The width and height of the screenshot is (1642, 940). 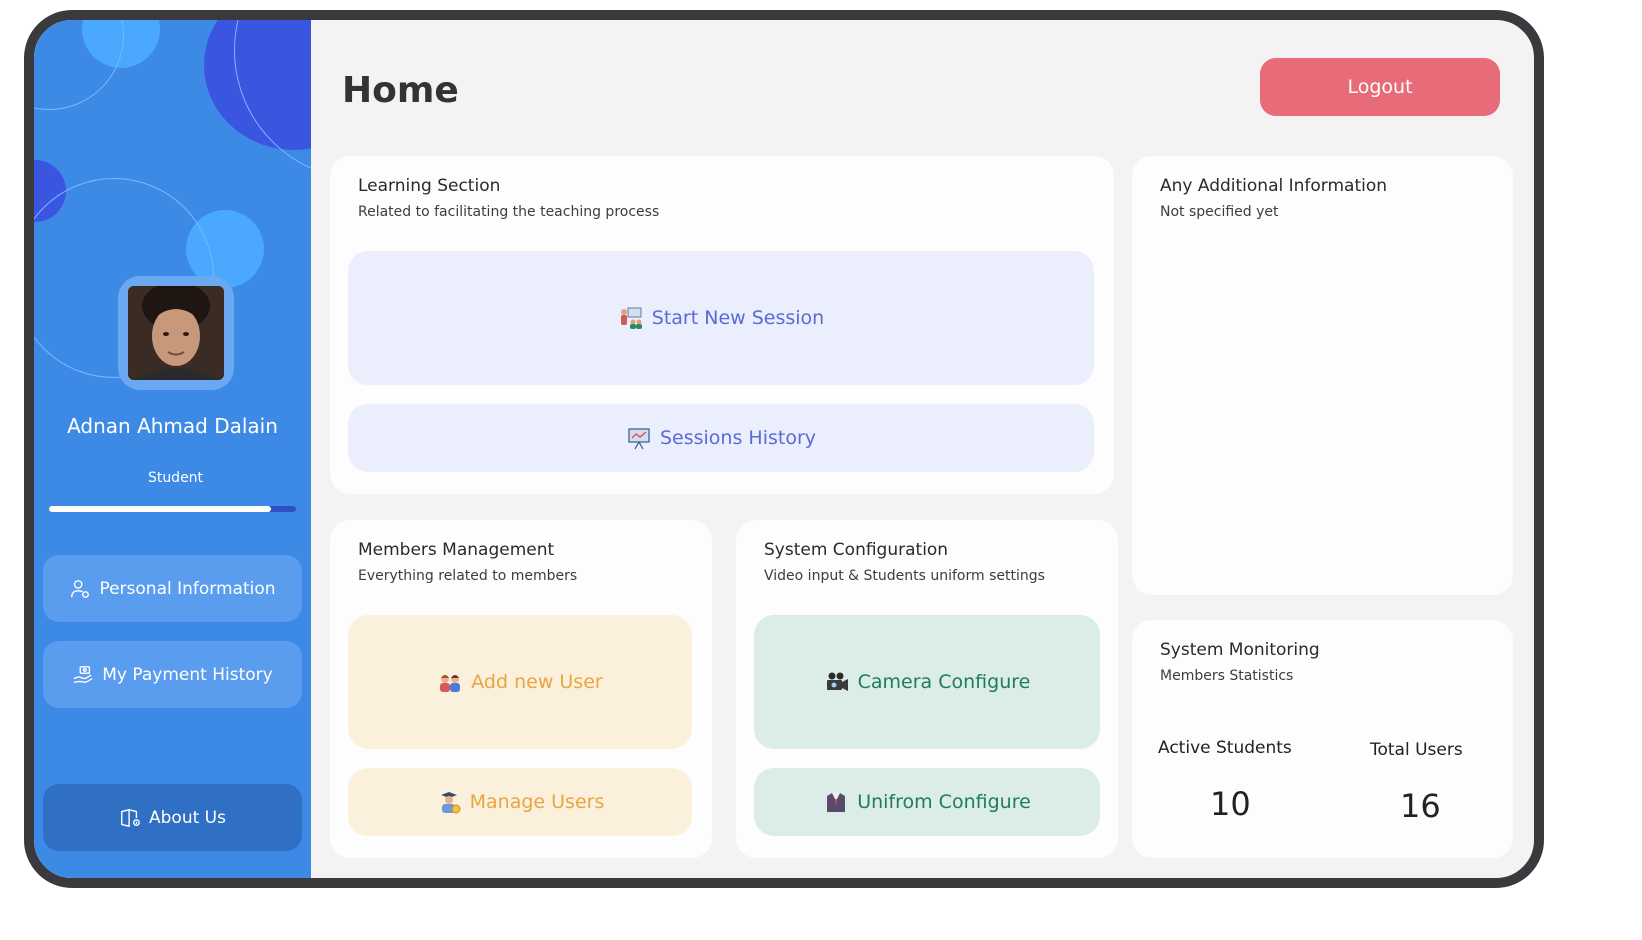 What do you see at coordinates (1230, 804) in the screenshot?
I see `active-students-value: 10` at bounding box center [1230, 804].